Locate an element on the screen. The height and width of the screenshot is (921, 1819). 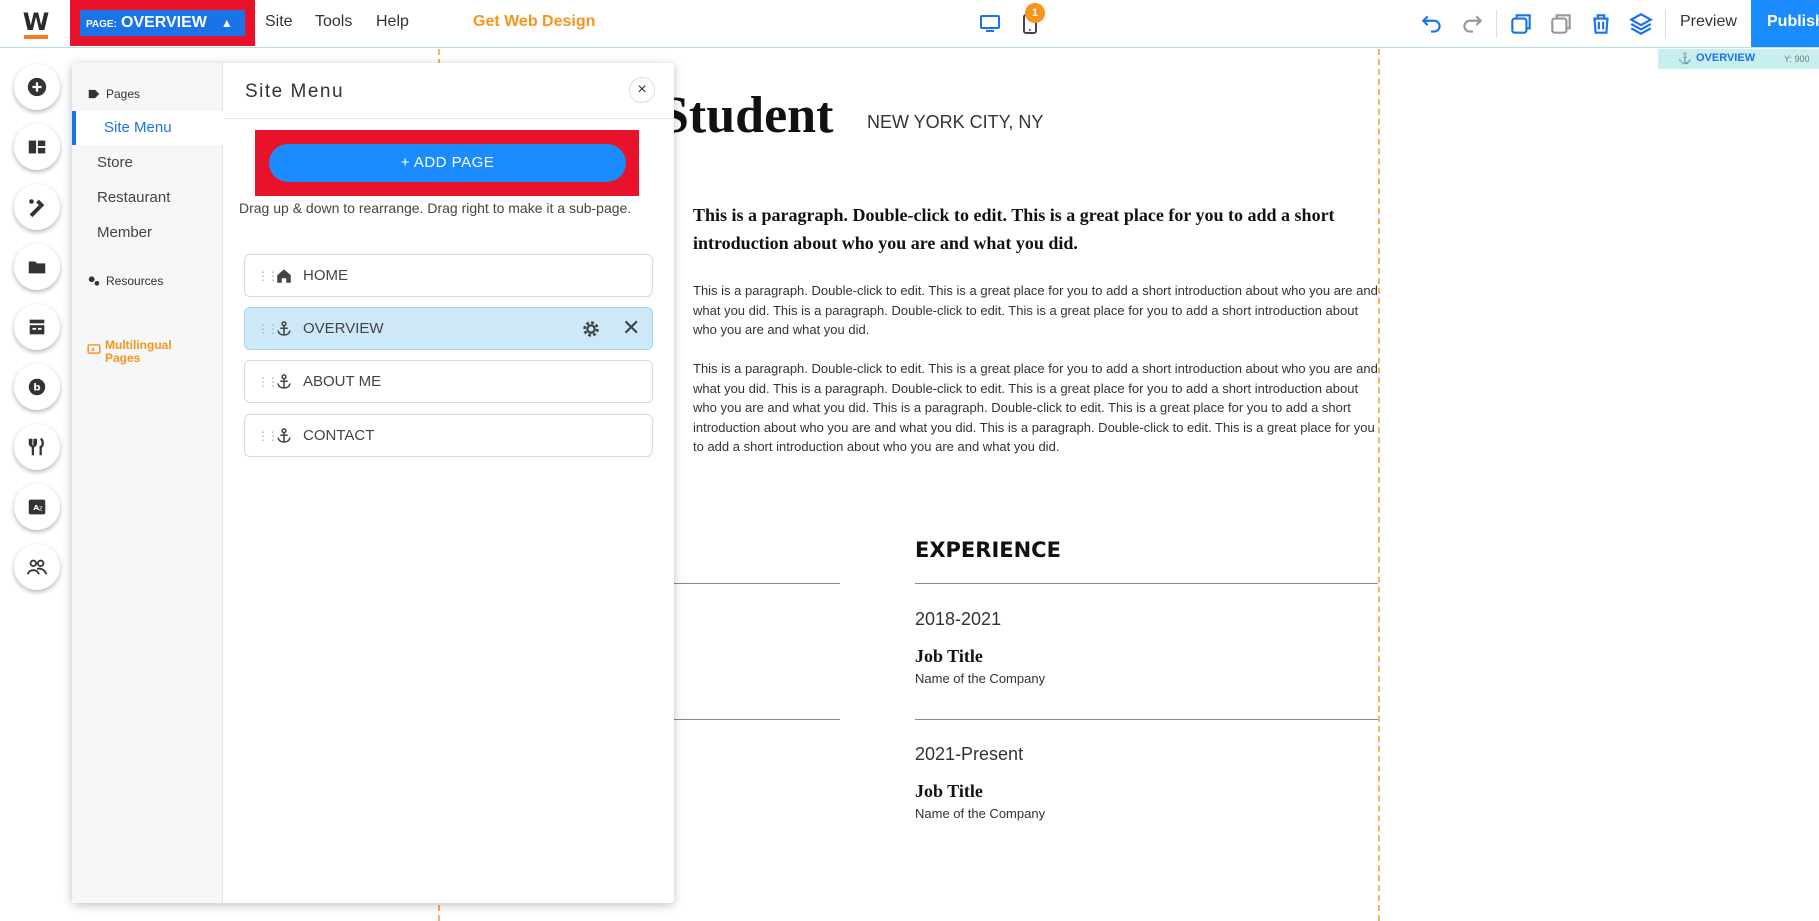
add-icon is located at coordinates (37, 87).